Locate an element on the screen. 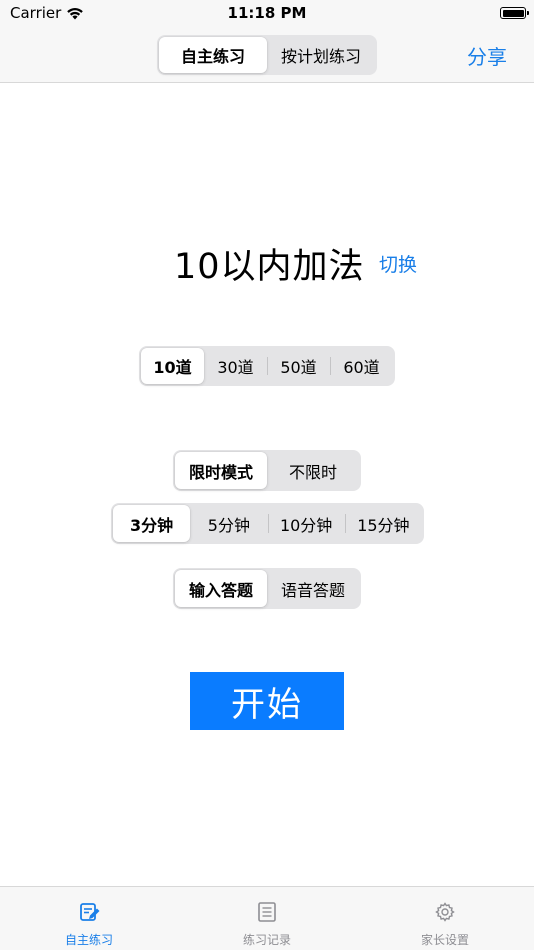  question-count-option: 30道 is located at coordinates (235, 366).